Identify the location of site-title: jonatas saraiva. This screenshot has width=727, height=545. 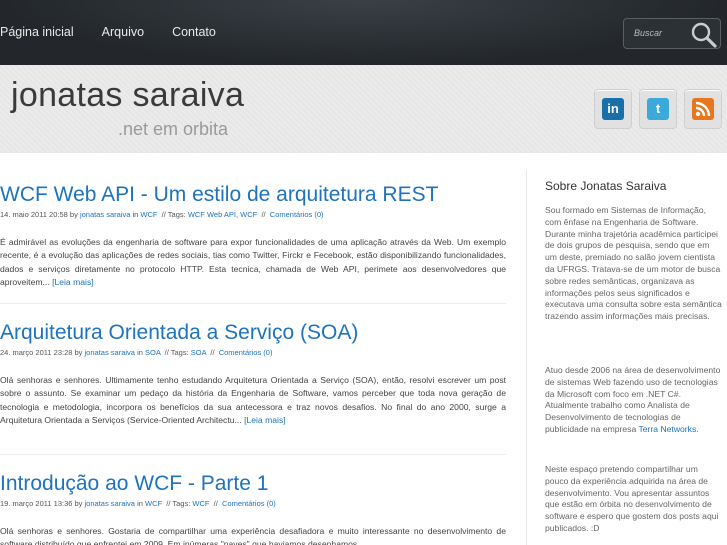
(127, 95).